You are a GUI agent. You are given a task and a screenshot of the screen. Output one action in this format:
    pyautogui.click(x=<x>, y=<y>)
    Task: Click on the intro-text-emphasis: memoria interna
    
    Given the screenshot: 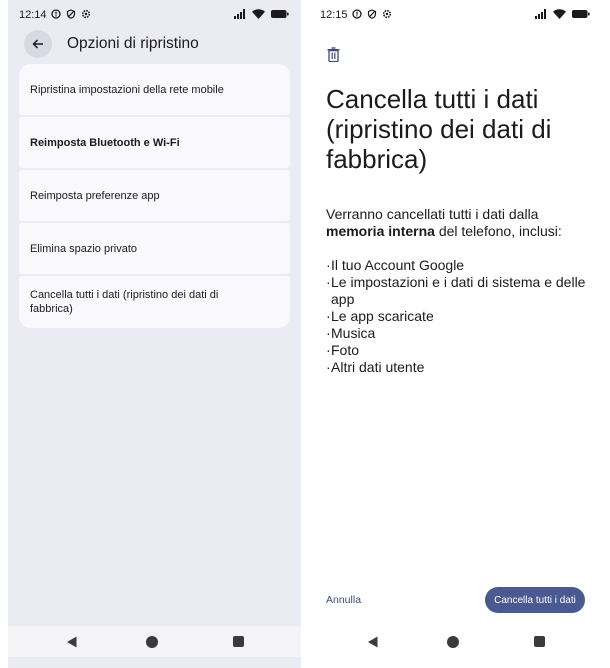 What is the action you would take?
    pyautogui.click(x=380, y=231)
    